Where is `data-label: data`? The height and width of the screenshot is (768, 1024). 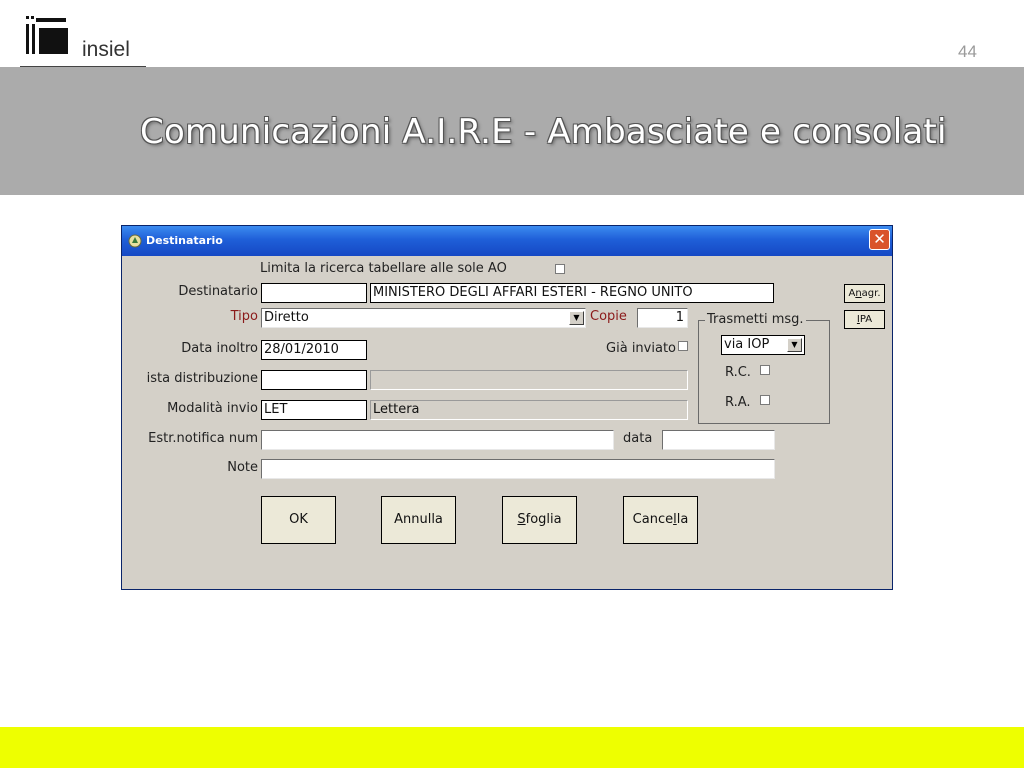 data-label: data is located at coordinates (638, 438).